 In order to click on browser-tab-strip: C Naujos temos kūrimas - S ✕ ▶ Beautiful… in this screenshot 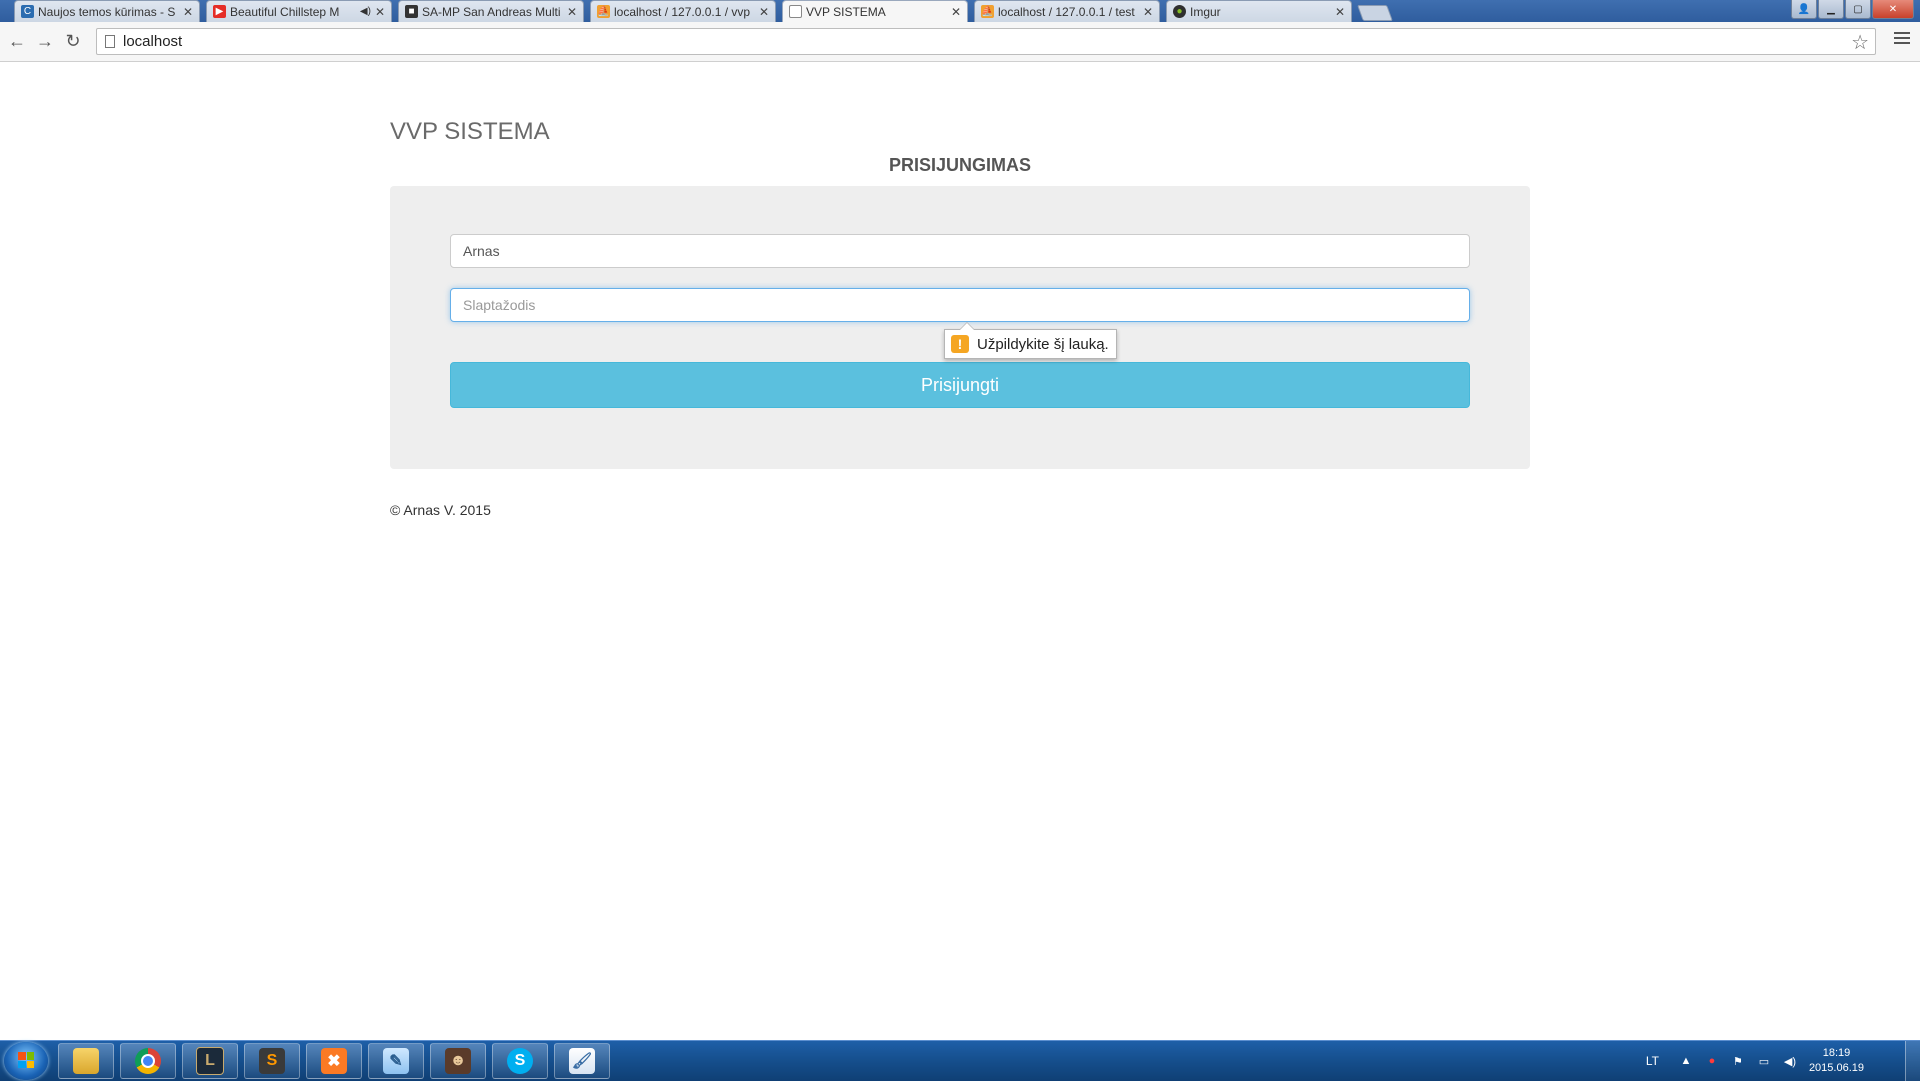, I will do `click(960, 11)`.